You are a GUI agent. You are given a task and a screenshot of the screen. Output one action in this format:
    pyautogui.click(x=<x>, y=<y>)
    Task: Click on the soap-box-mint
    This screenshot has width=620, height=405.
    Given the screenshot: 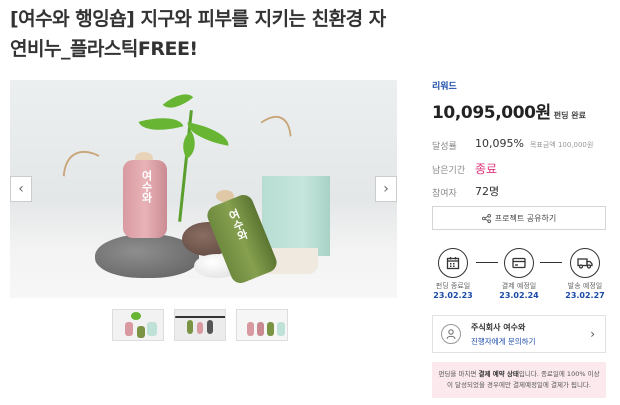 What is the action you would take?
    pyautogui.click(x=296, y=216)
    